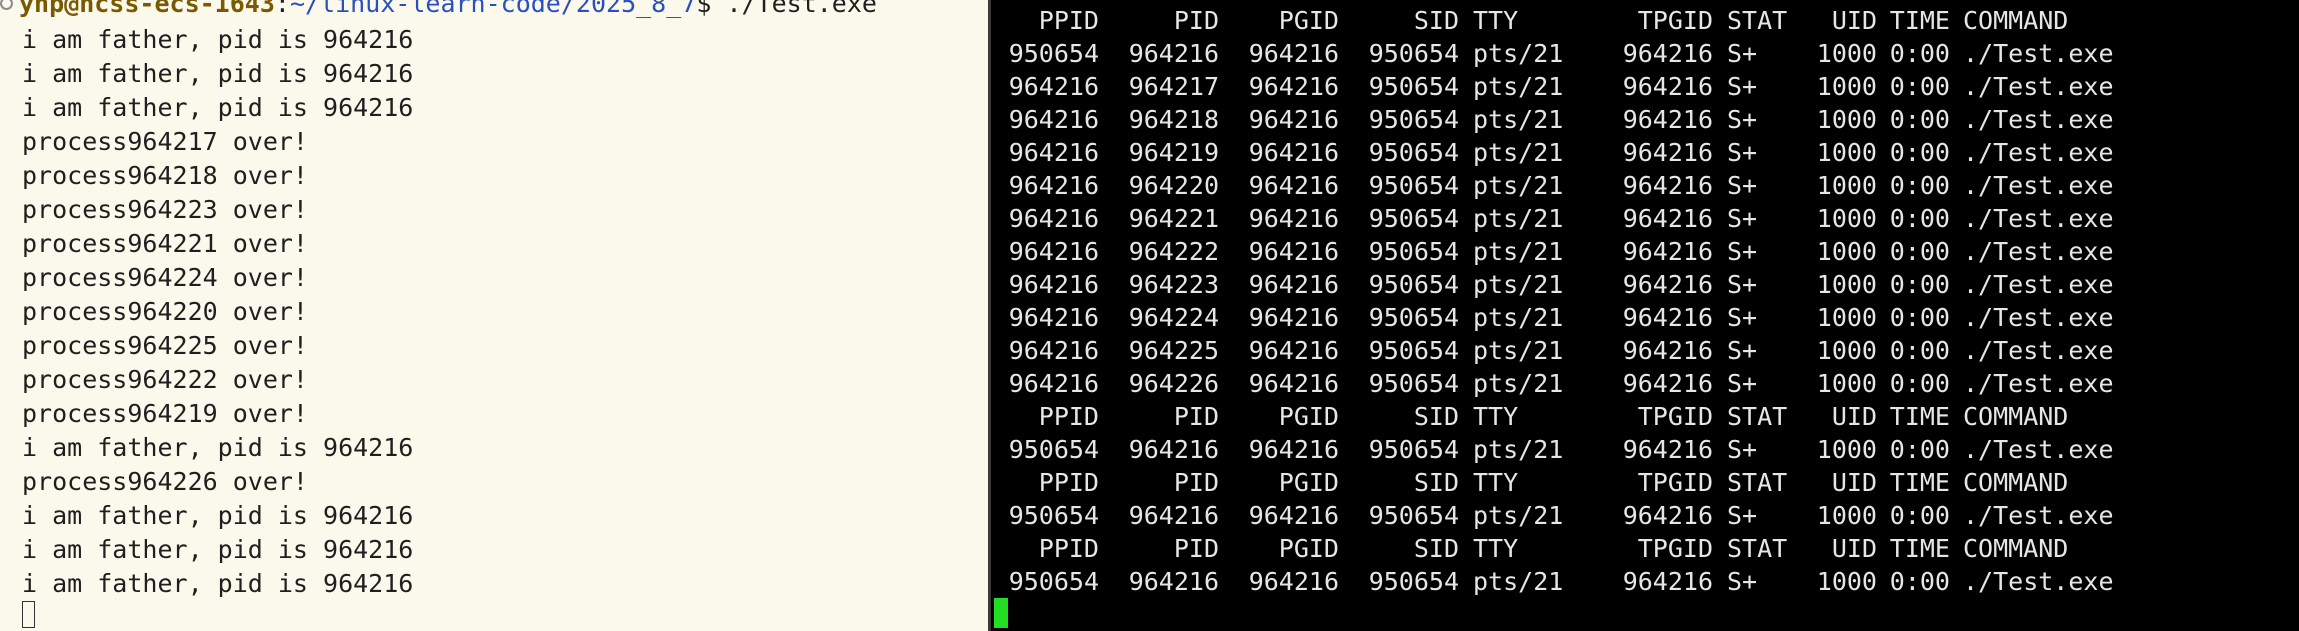  What do you see at coordinates (1173, 284) in the screenshot?
I see `ps-cell-pid: 964223` at bounding box center [1173, 284].